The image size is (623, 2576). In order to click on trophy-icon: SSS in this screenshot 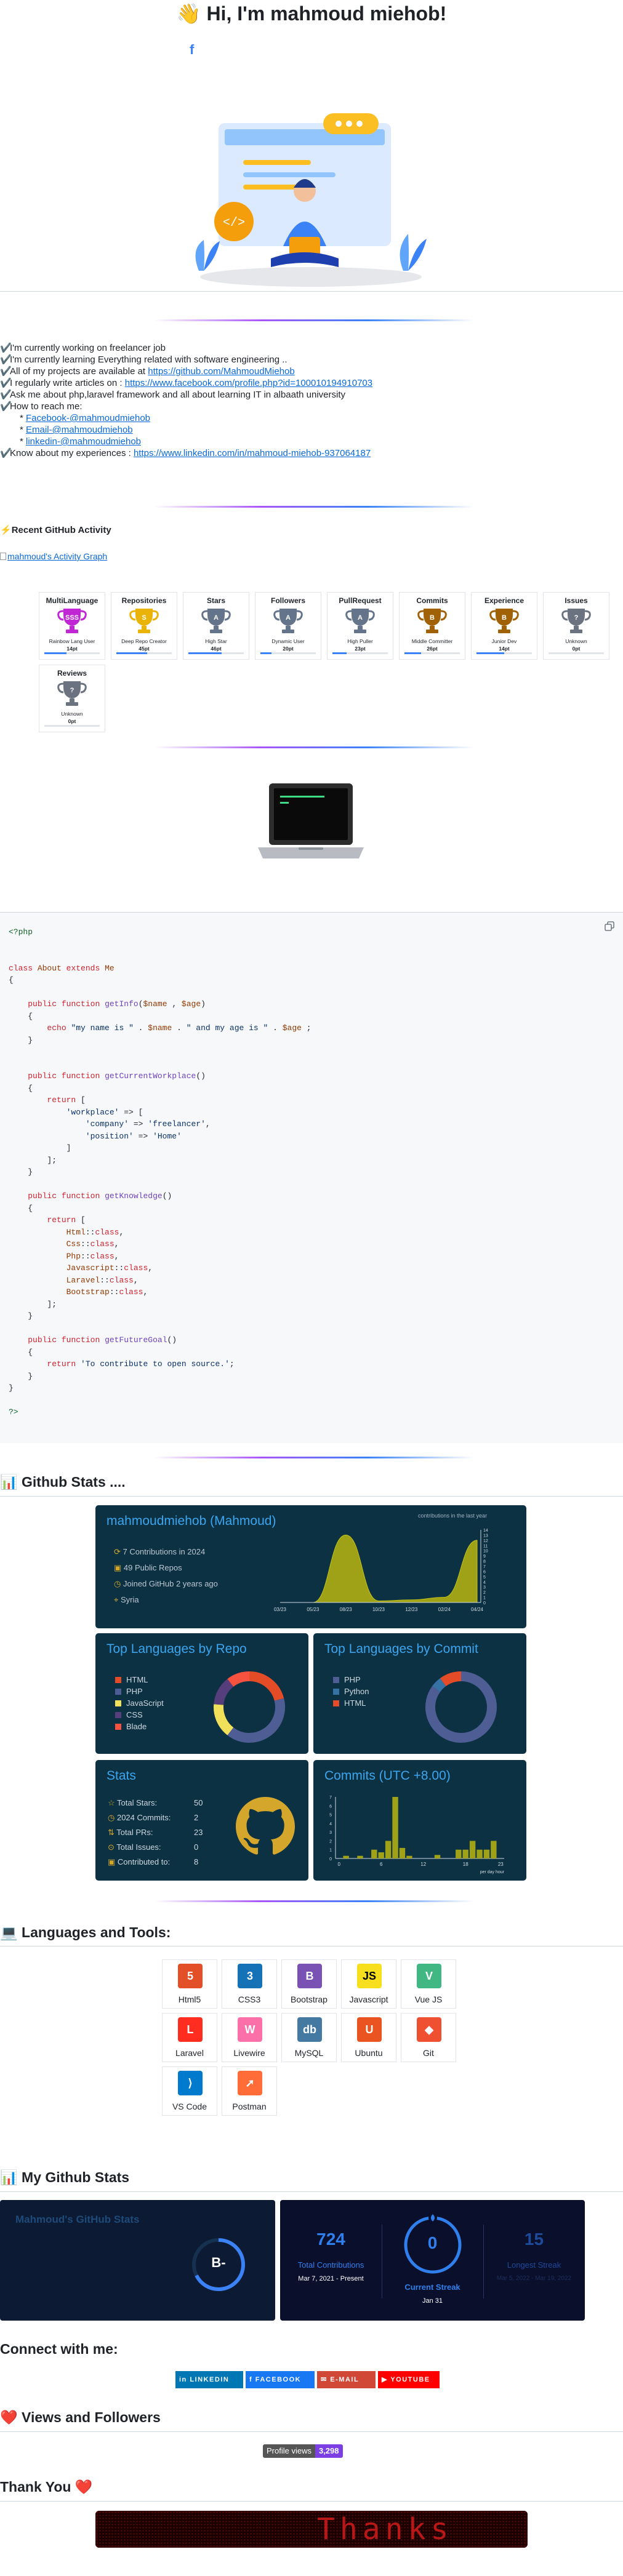, I will do `click(72, 621)`.